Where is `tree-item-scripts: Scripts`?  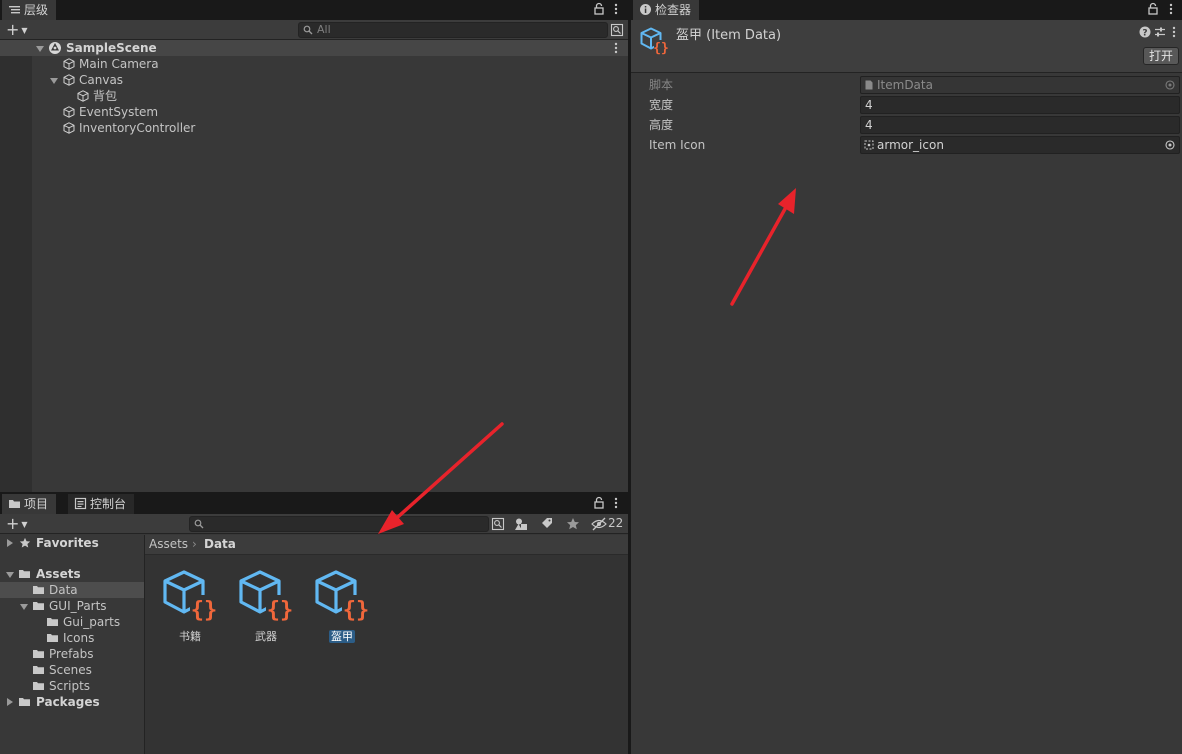 tree-item-scripts: Scripts is located at coordinates (72, 686).